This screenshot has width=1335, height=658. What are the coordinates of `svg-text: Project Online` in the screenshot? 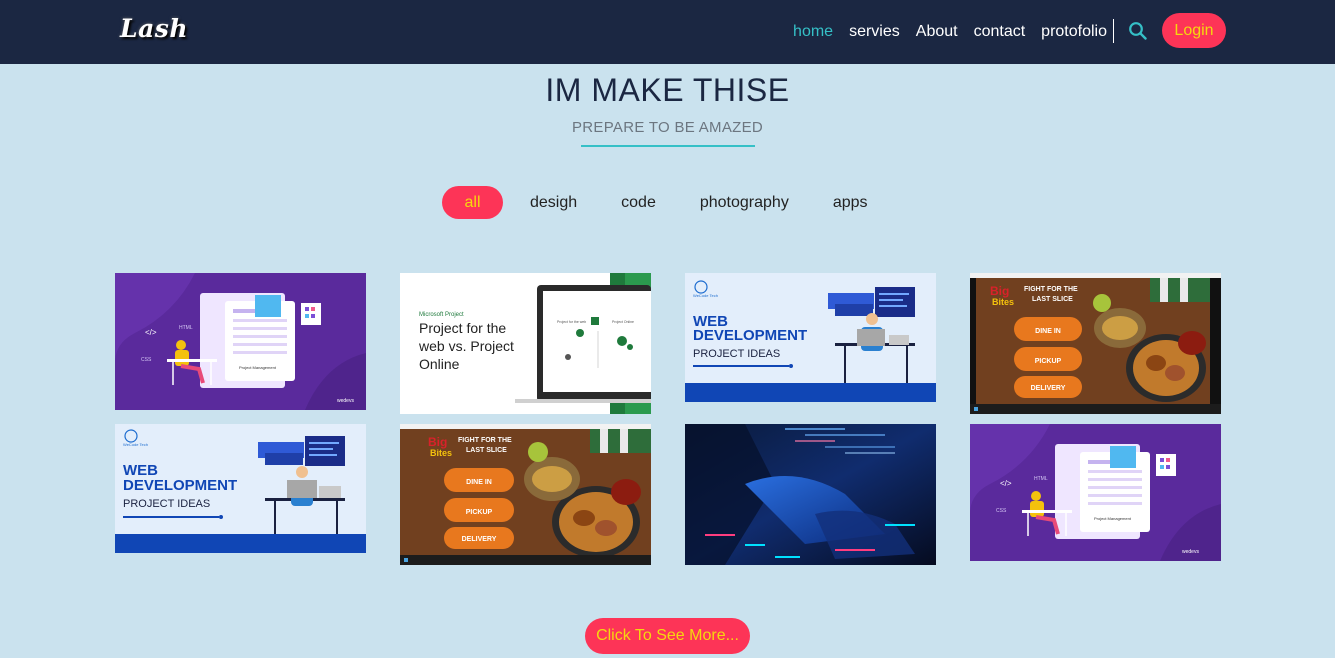 It's located at (623, 322).